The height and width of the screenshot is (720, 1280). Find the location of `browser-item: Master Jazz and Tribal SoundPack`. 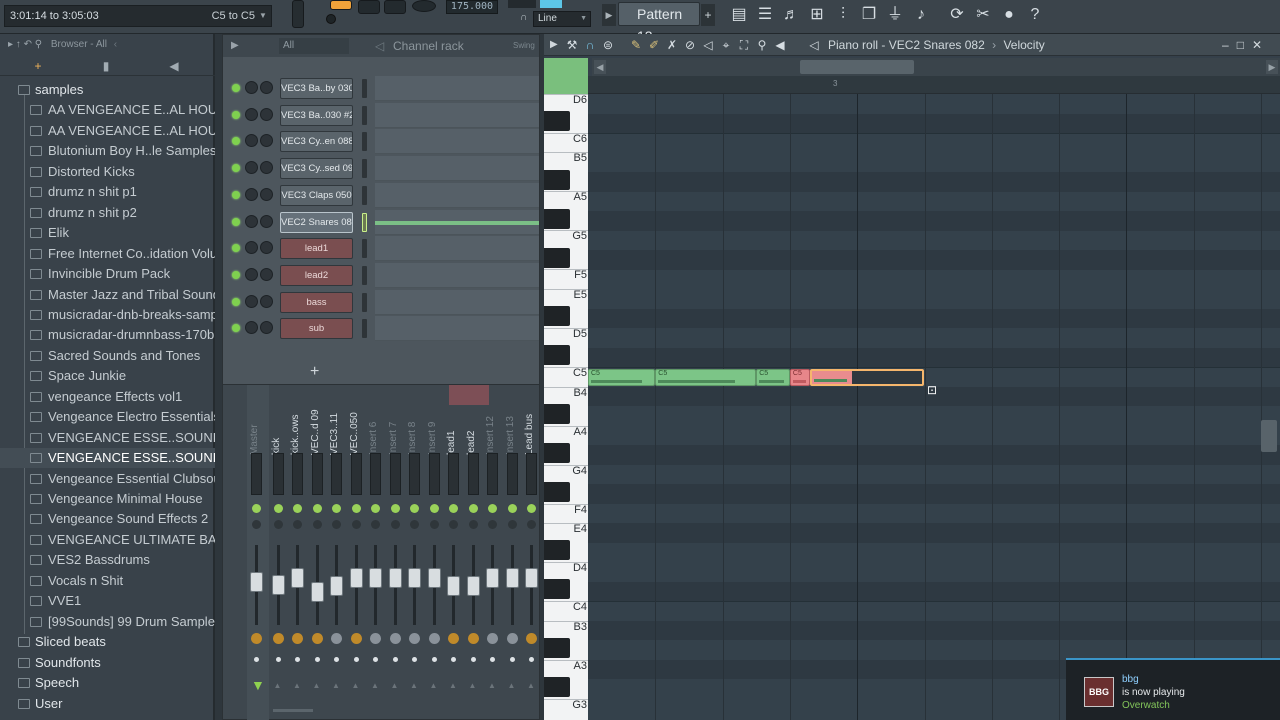

browser-item: Master Jazz and Tribal SoundPack is located at coordinates (107, 295).